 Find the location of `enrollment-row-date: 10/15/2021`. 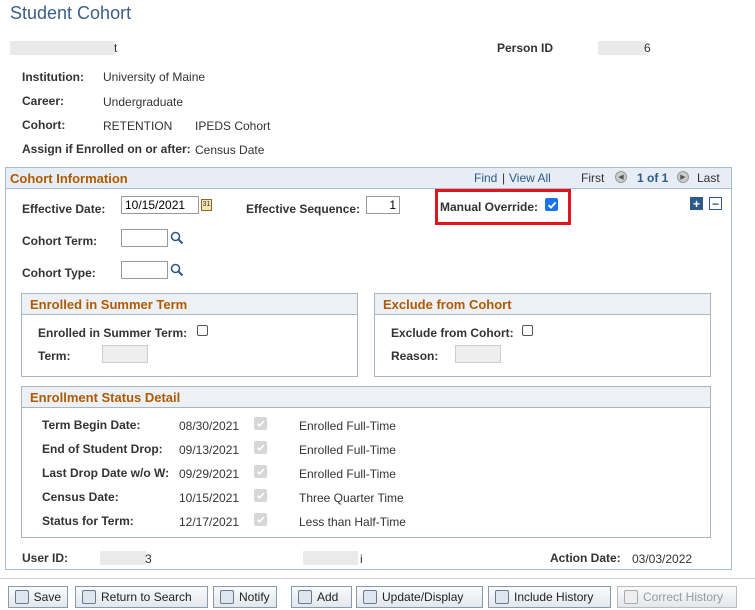

enrollment-row-date: 10/15/2021 is located at coordinates (209, 498).